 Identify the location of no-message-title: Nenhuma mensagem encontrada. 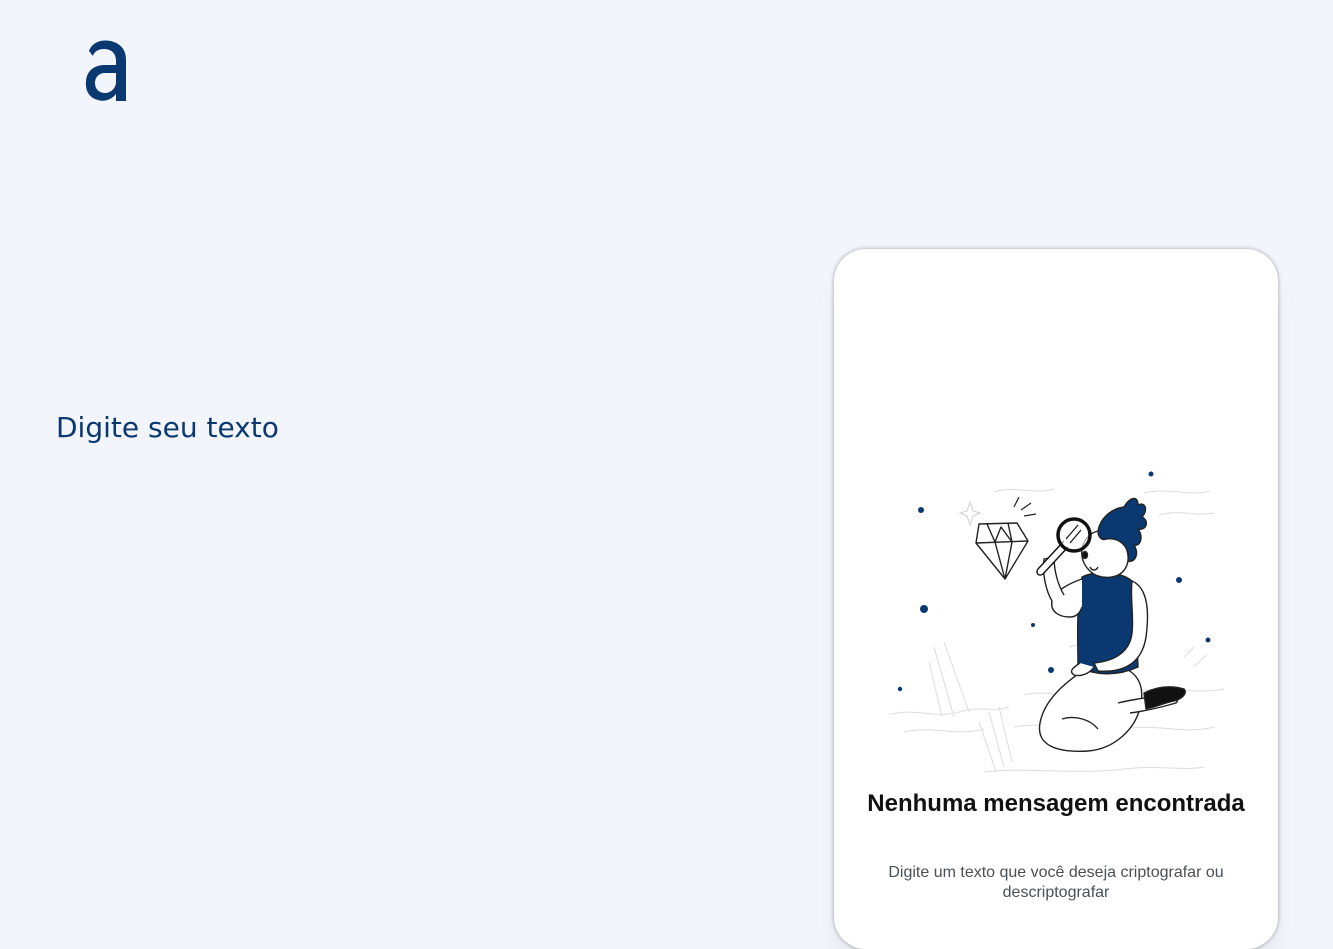
(1056, 803).